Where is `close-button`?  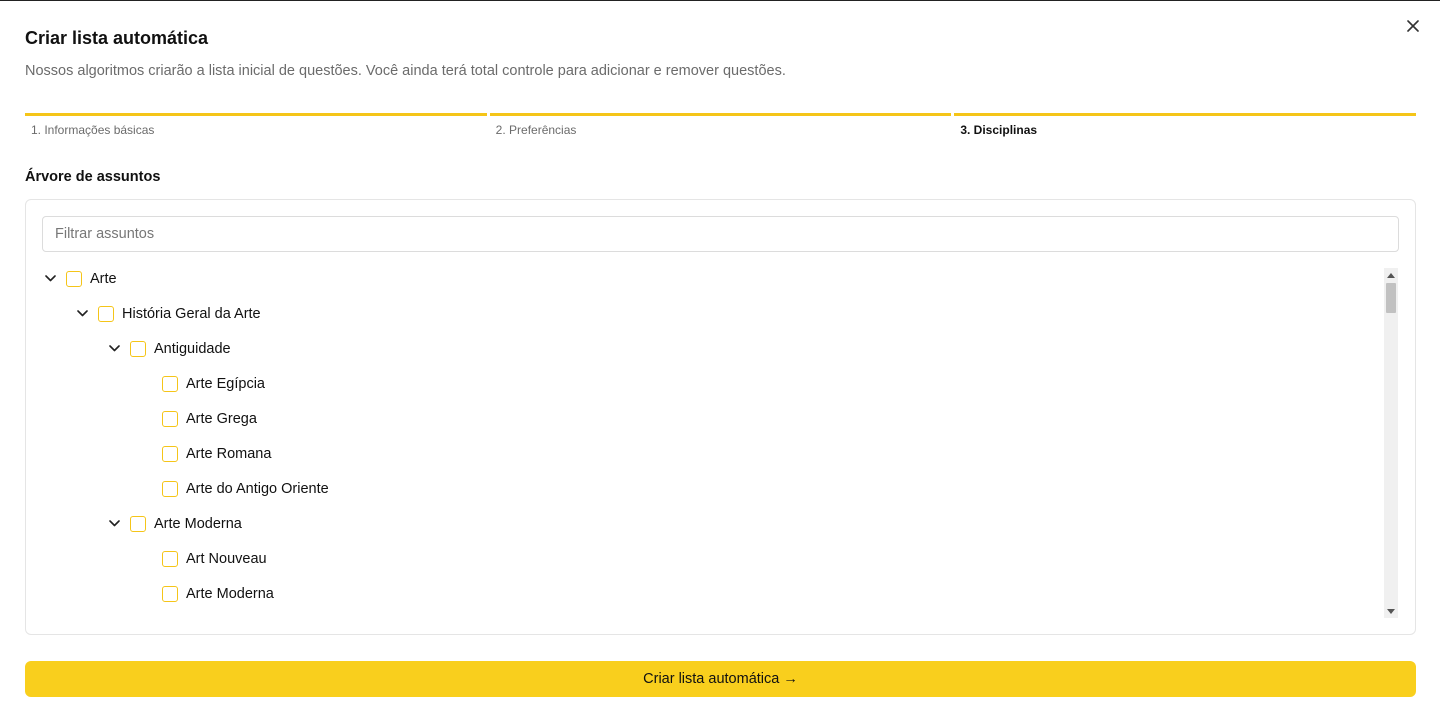 close-button is located at coordinates (1413, 26).